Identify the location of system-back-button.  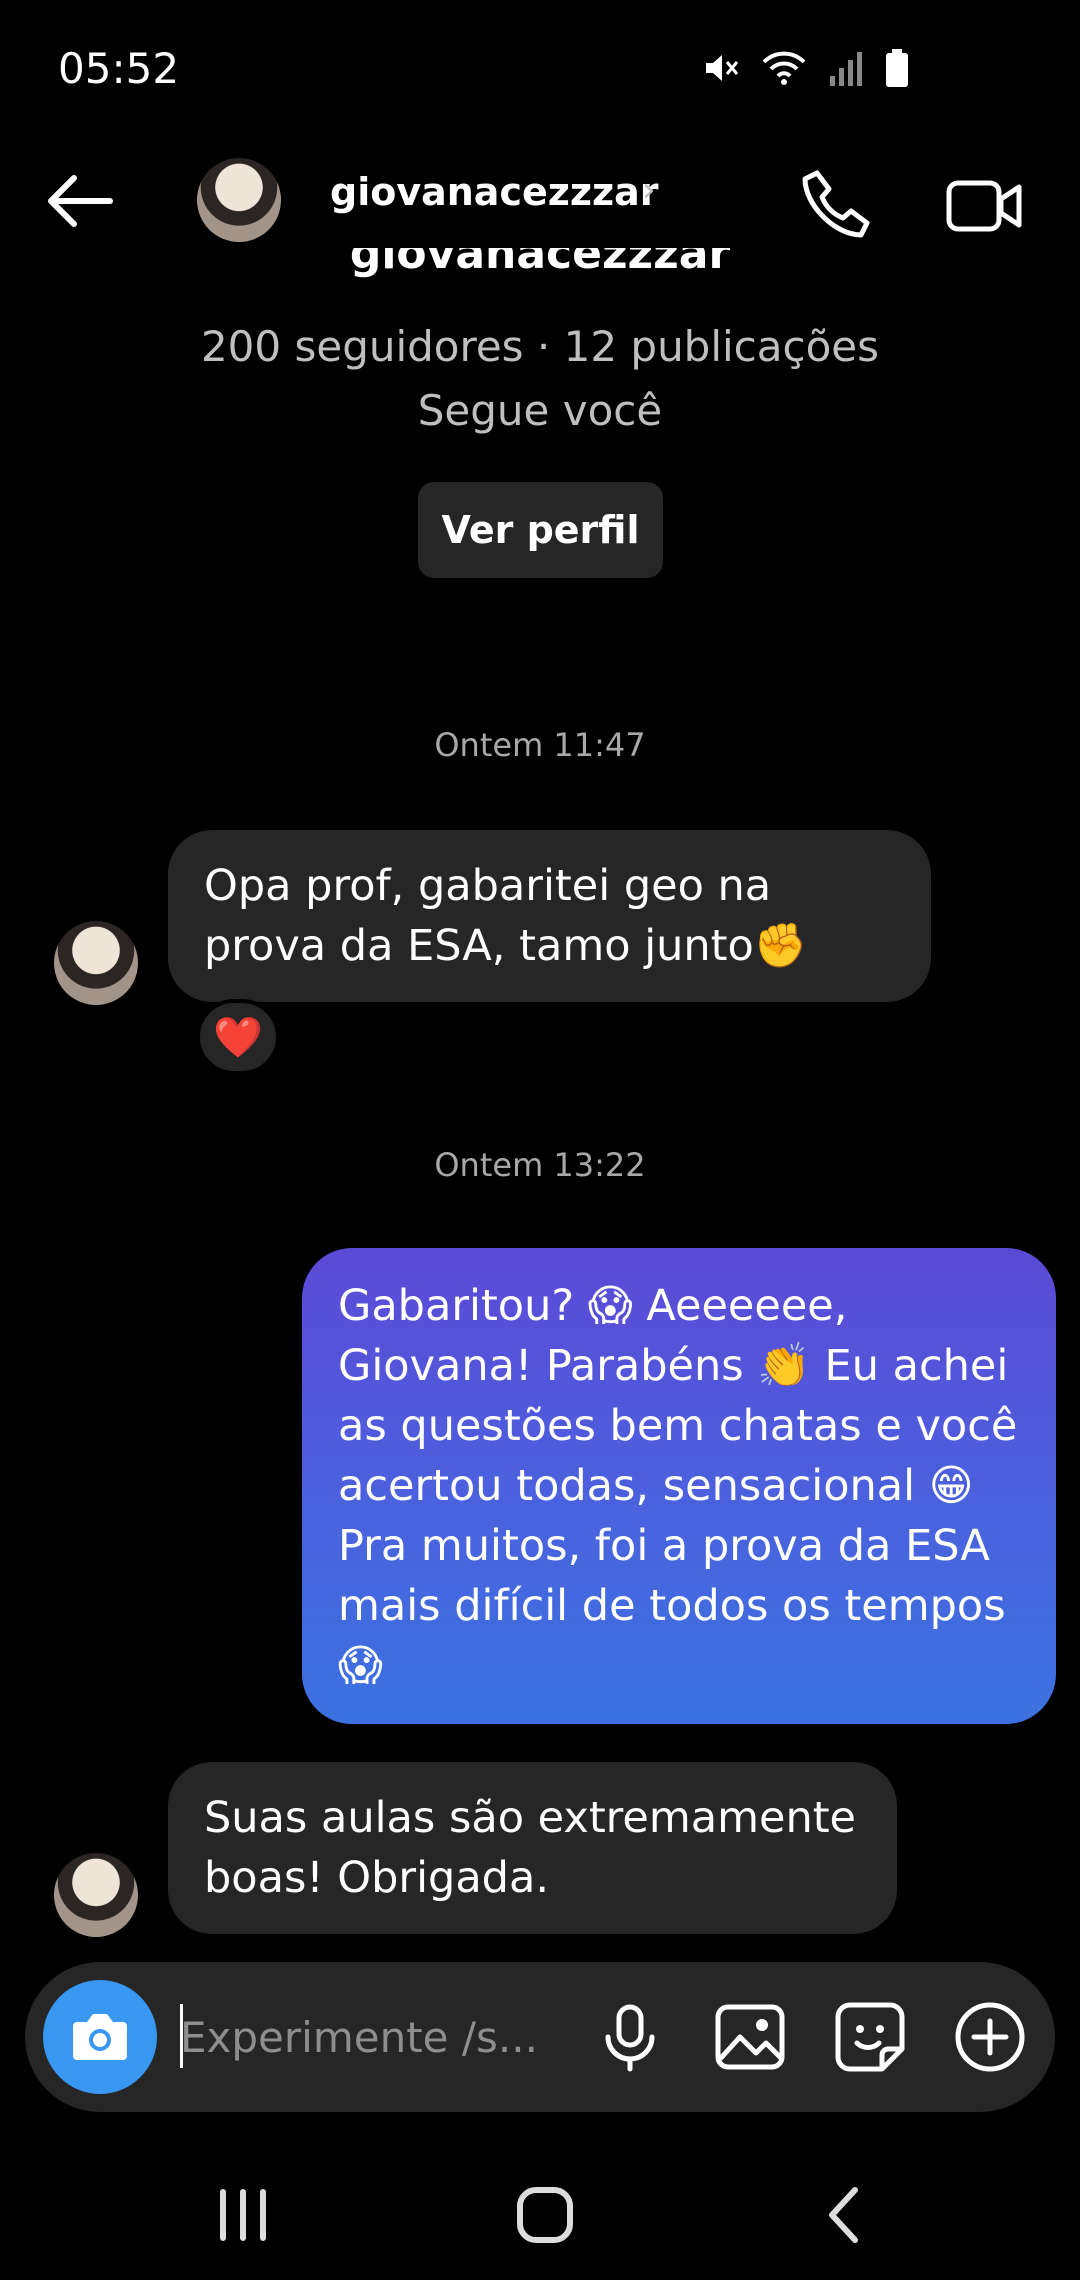
(845, 2215).